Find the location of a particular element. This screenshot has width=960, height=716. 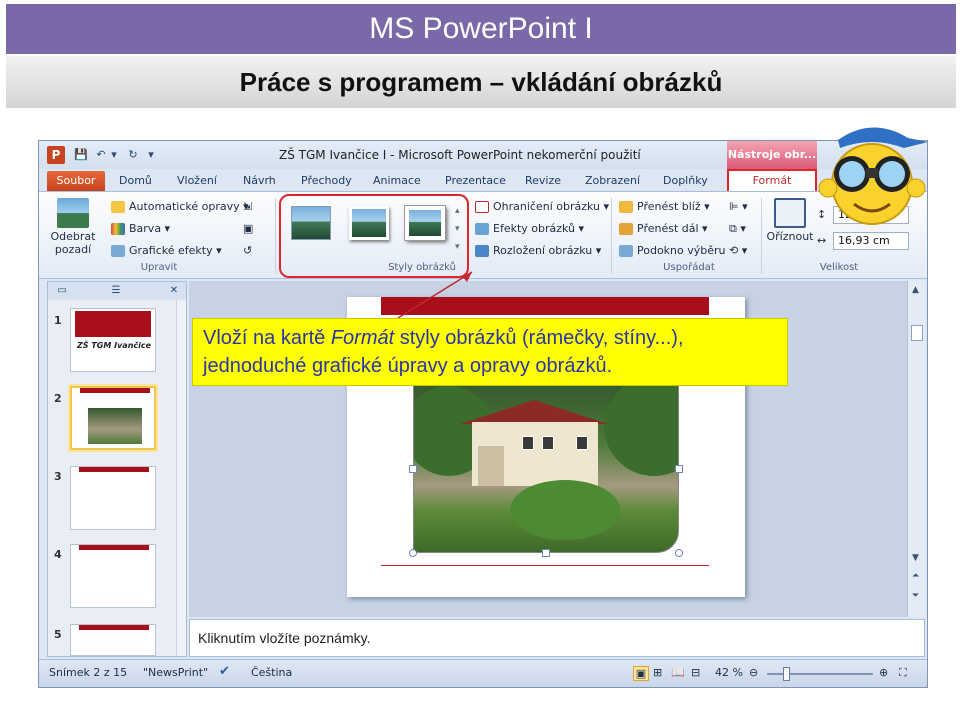

close-pane-icon: ✕ is located at coordinates (174, 291).